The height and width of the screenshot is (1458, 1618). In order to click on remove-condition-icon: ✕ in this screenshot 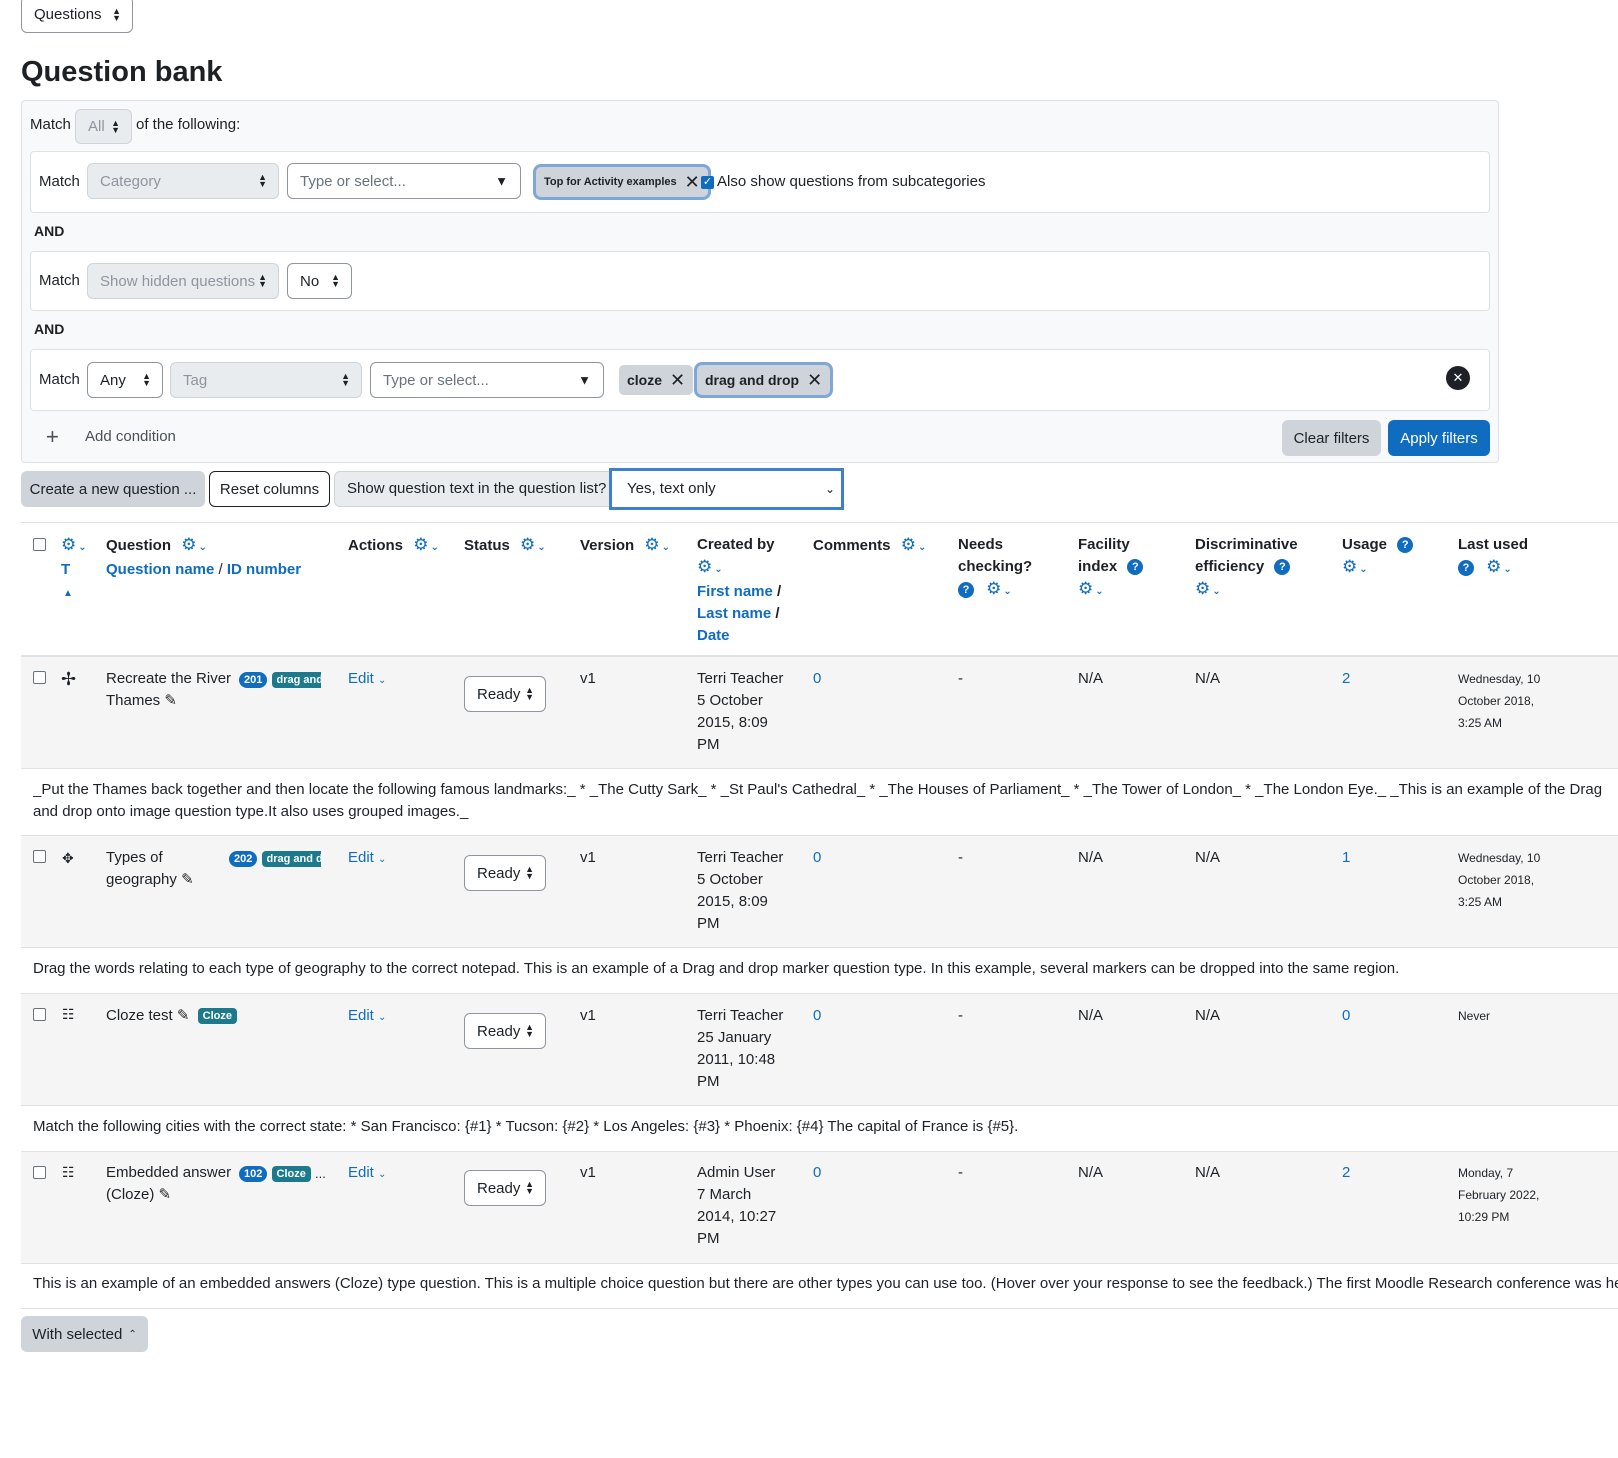, I will do `click(1458, 378)`.